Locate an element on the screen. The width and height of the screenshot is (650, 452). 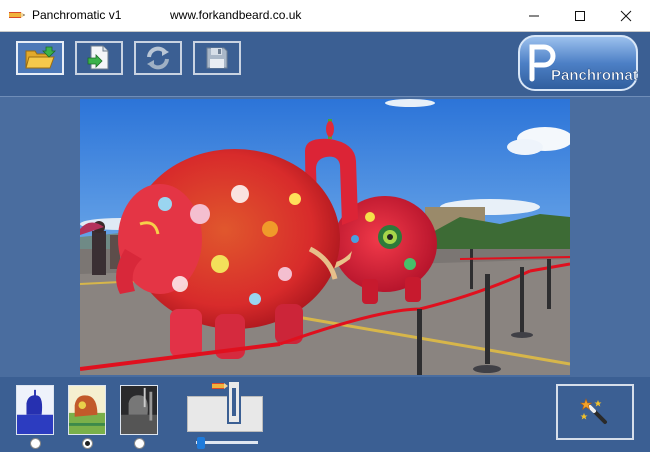
thumbnail-heatmap-tint is located at coordinates (87, 410).